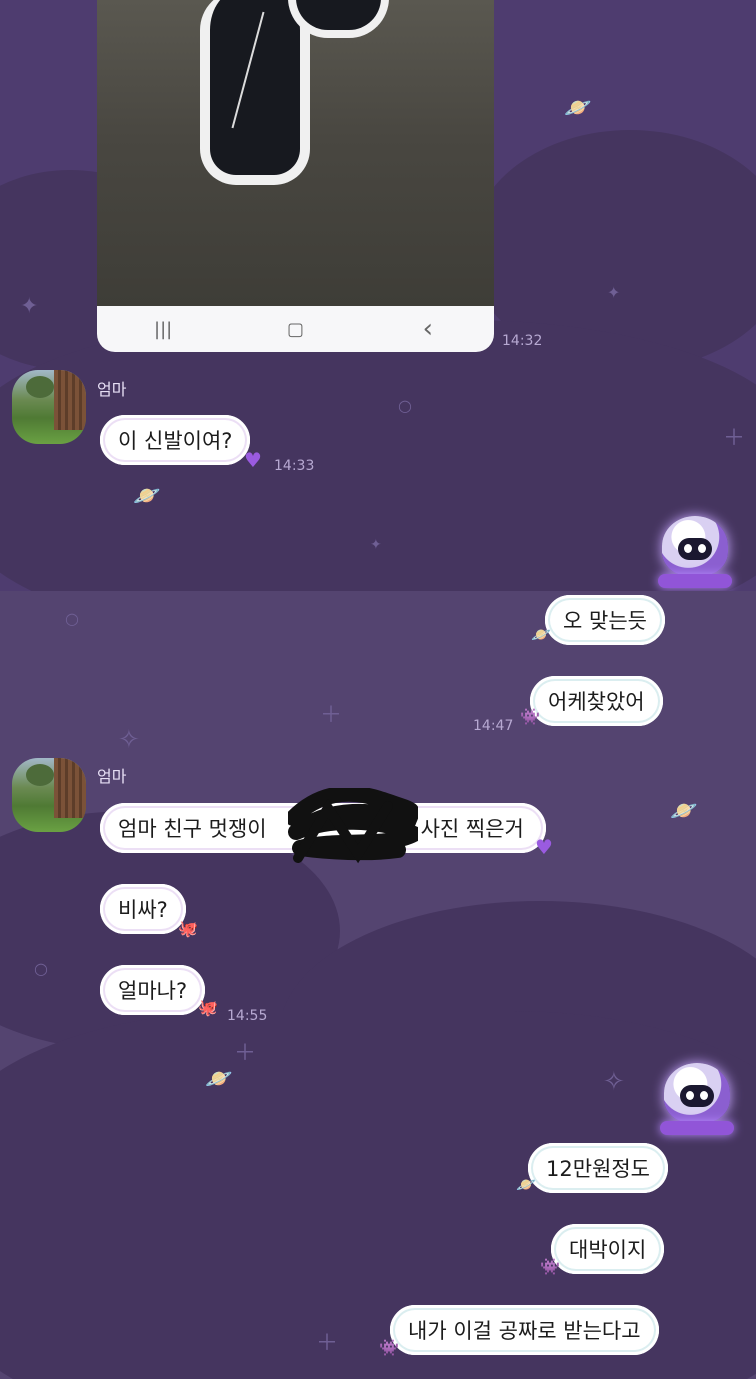 The image size is (756, 1379). I want to click on shared-shoe-photo, so click(295, 153).